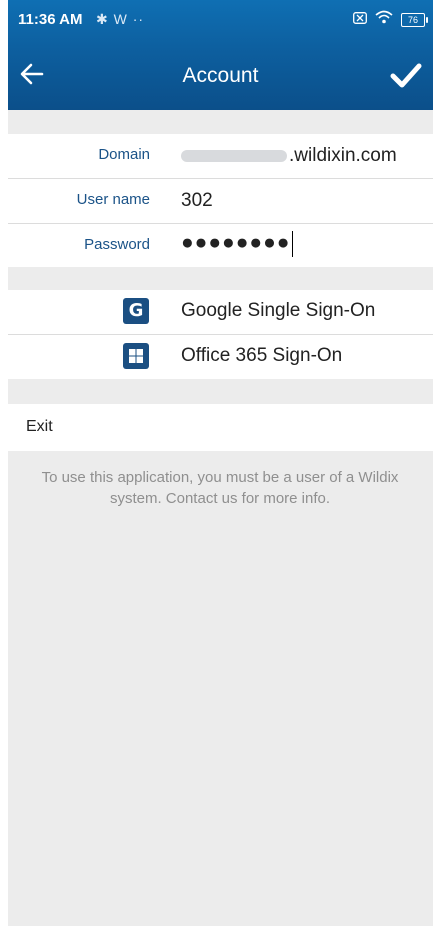  I want to click on blurred-domain-prefix, so click(234, 155).